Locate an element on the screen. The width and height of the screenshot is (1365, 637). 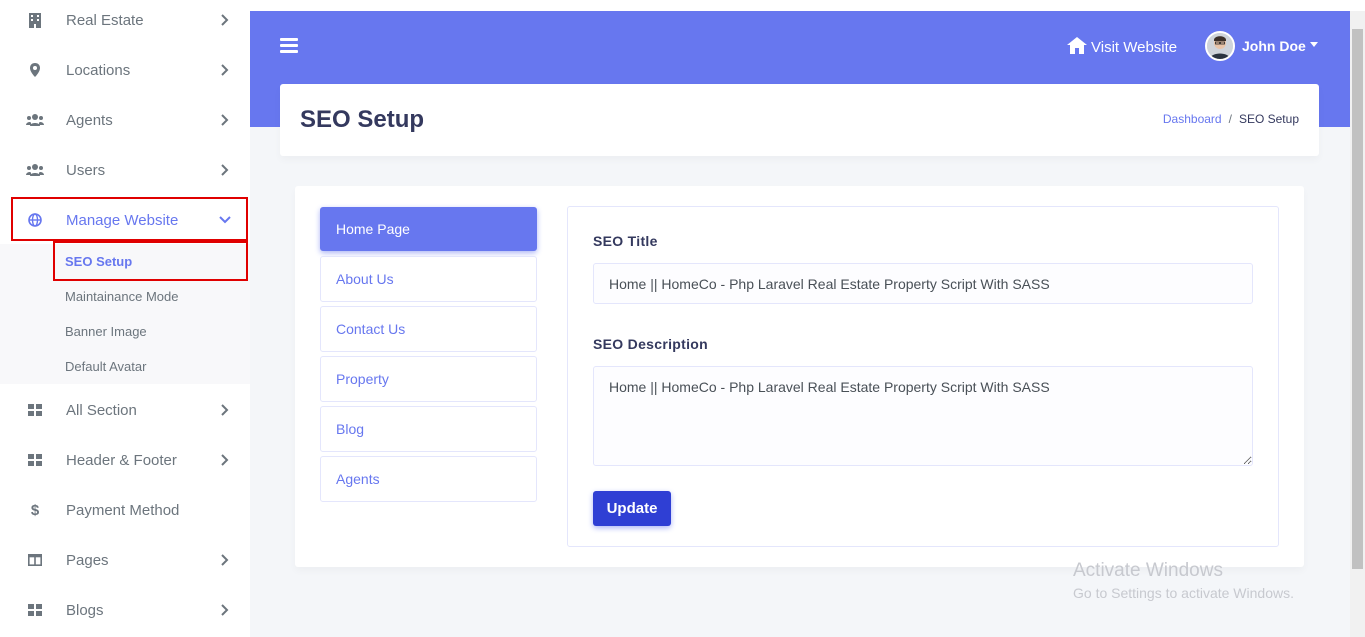
sidebar-item-label: Agents is located at coordinates (89, 120).